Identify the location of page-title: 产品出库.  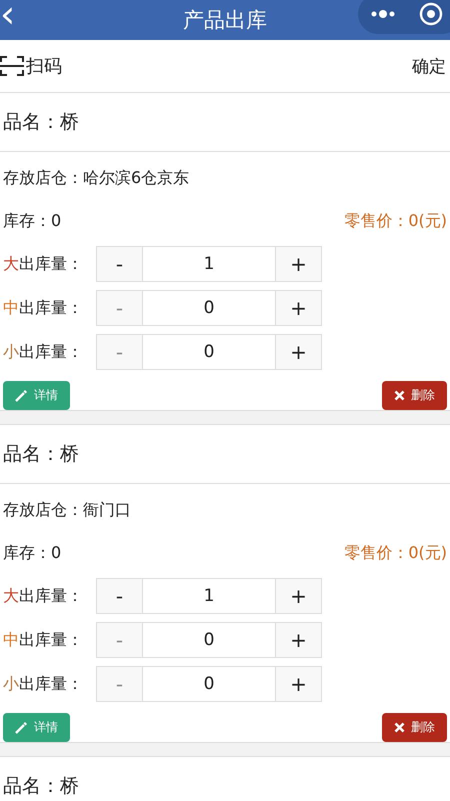
(225, 20).